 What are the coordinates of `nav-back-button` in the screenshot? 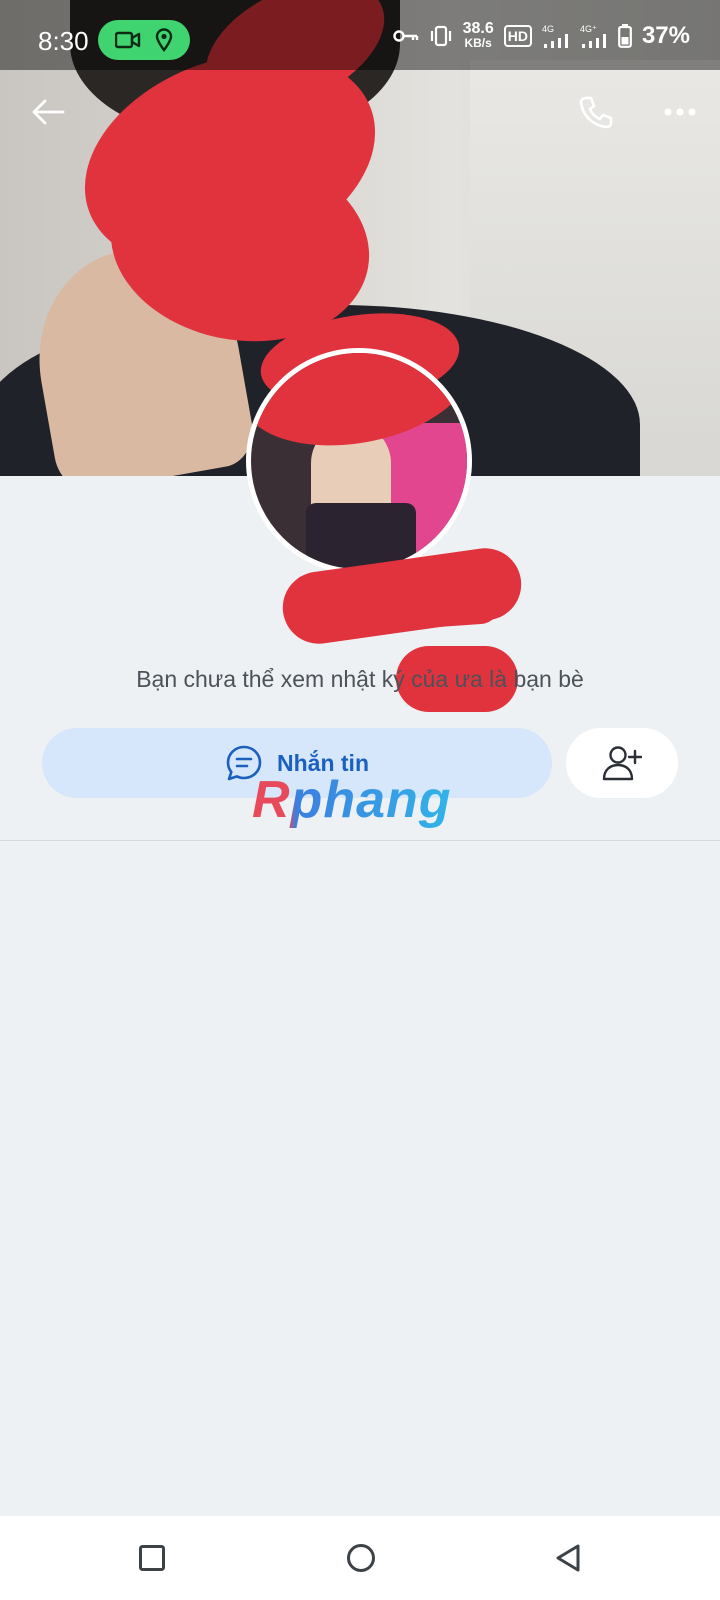 It's located at (568, 1558).